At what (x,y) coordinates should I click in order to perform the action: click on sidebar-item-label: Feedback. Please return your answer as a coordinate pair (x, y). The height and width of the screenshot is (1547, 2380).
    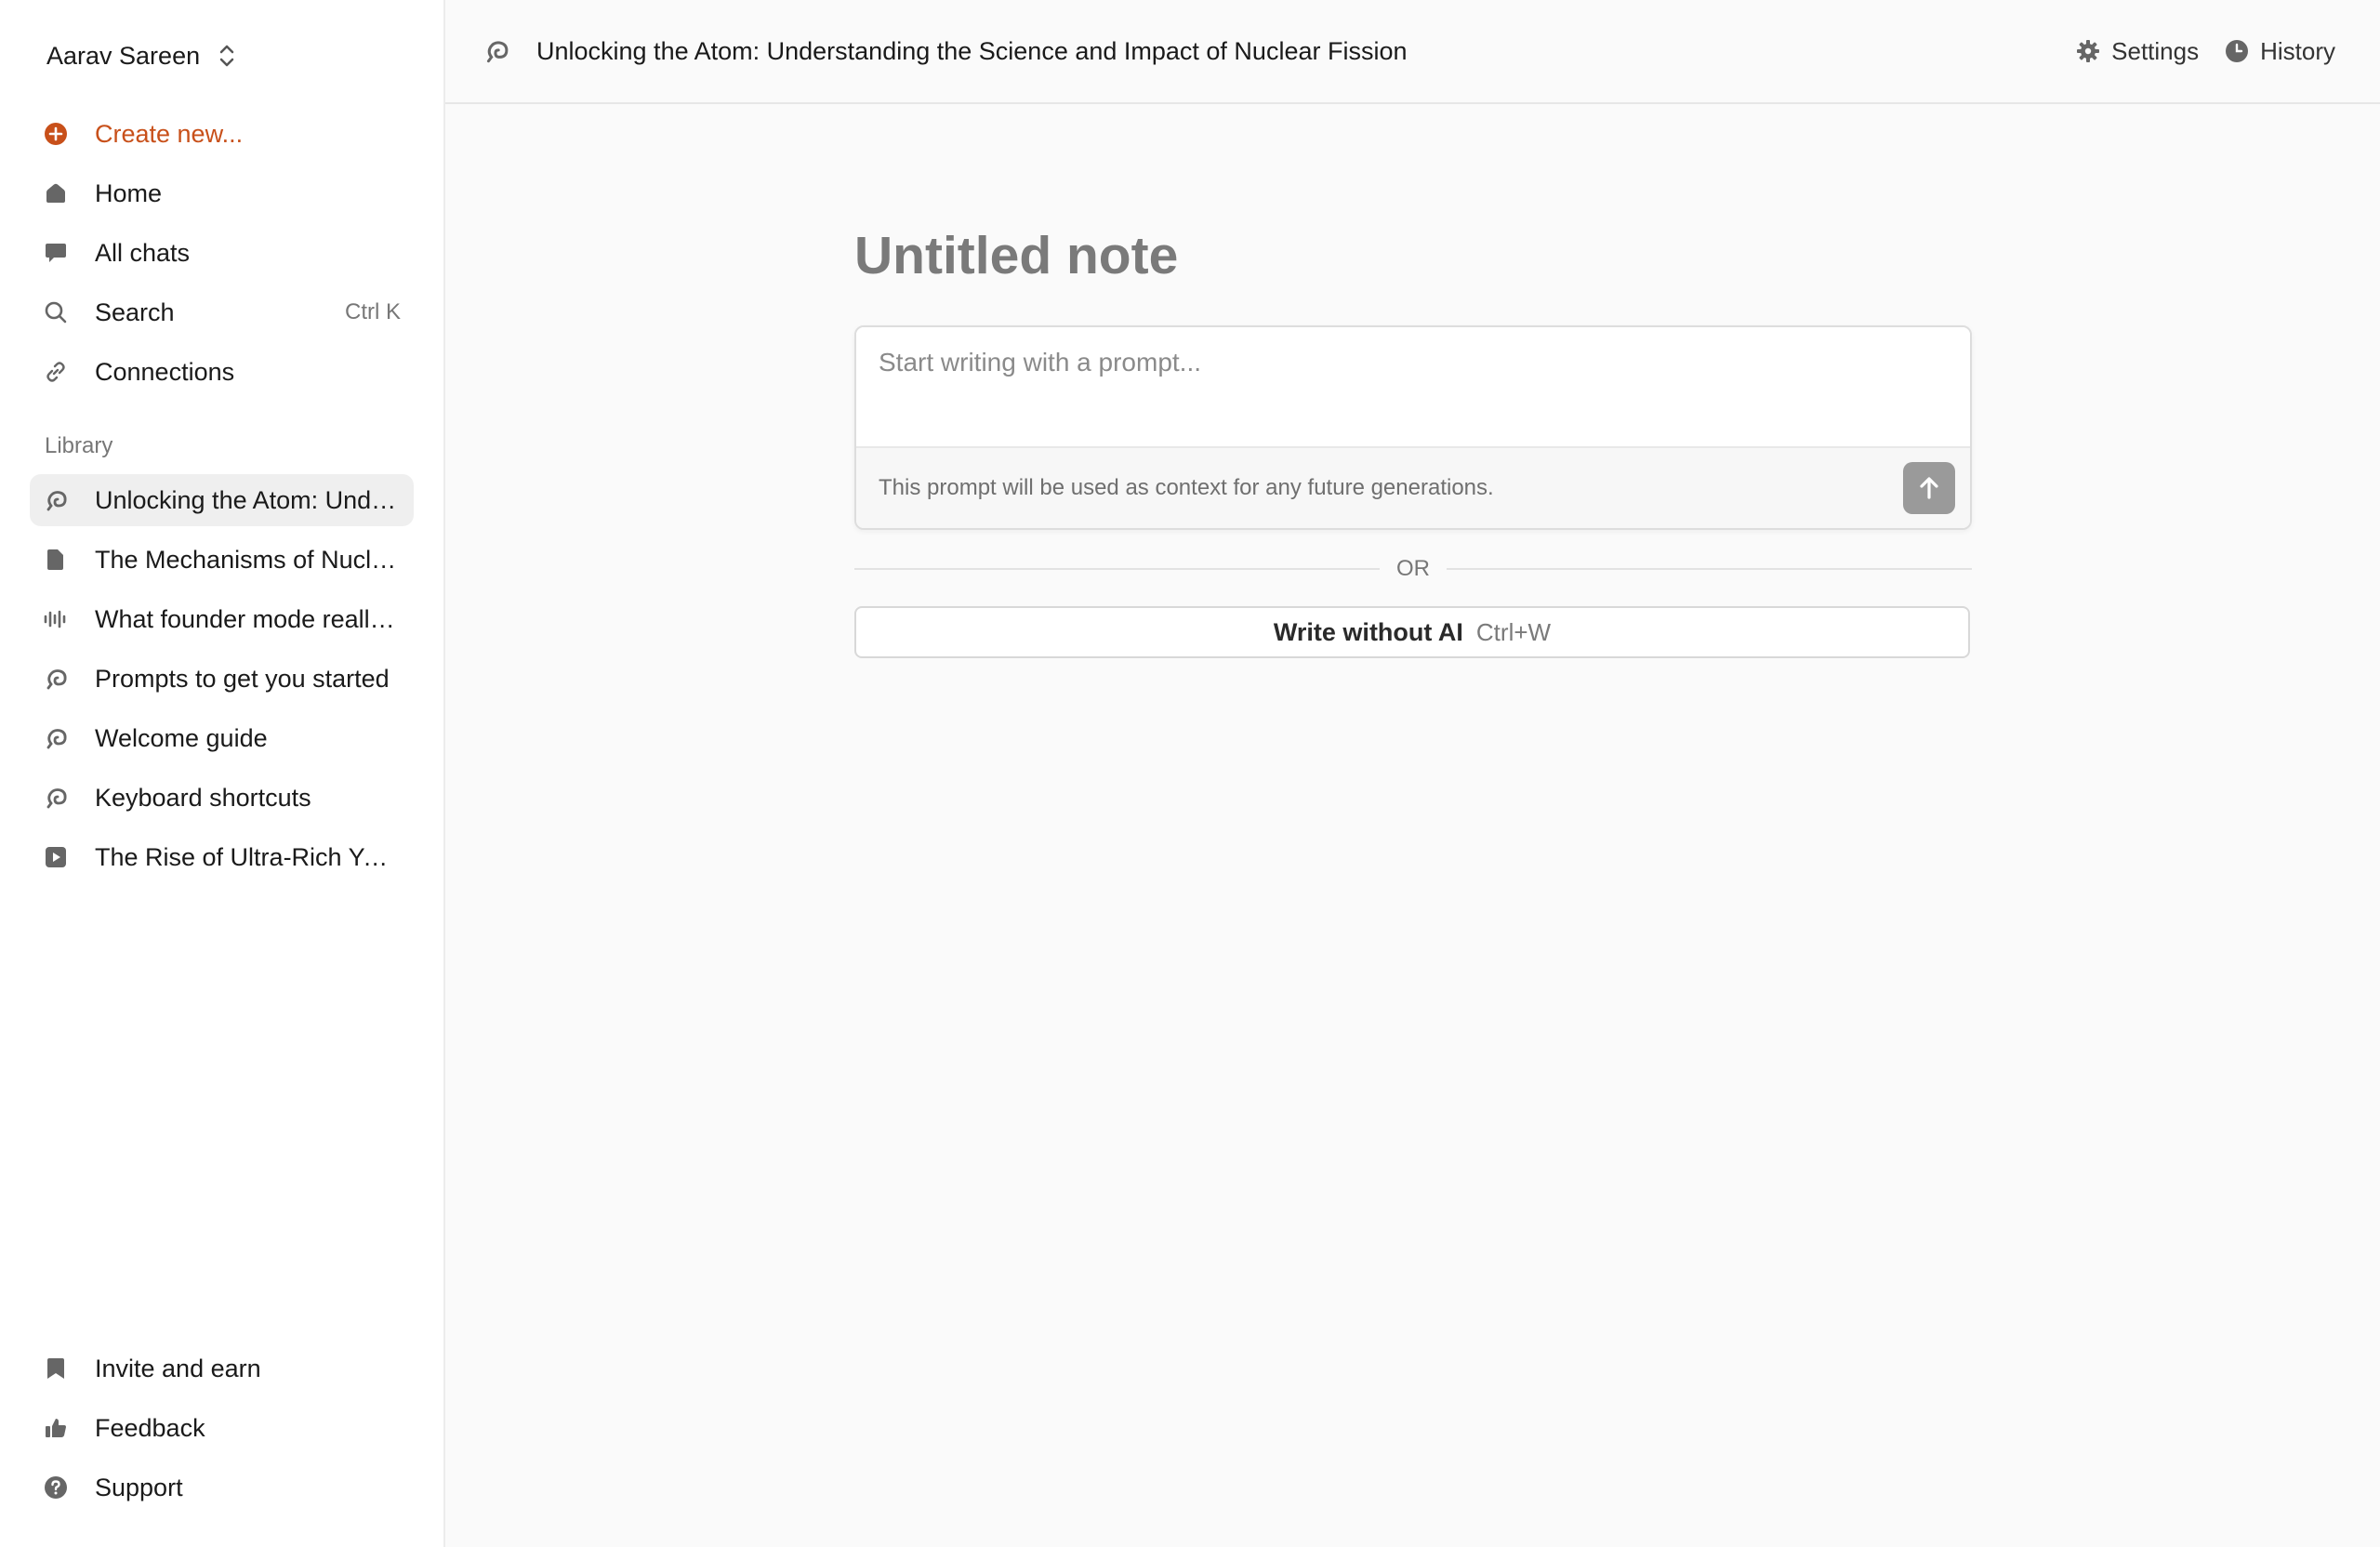
    Looking at the image, I should click on (150, 1427).